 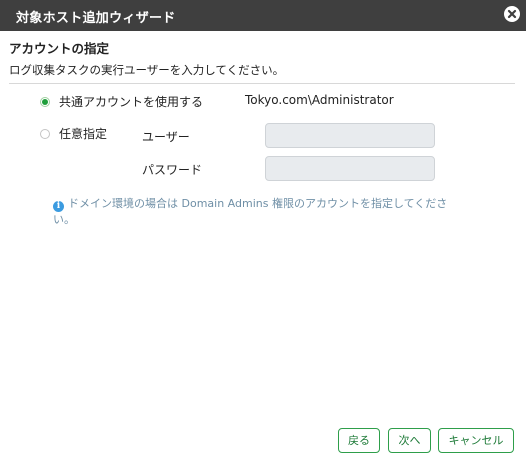 I want to click on user-label: ユーザー, so click(x=166, y=137).